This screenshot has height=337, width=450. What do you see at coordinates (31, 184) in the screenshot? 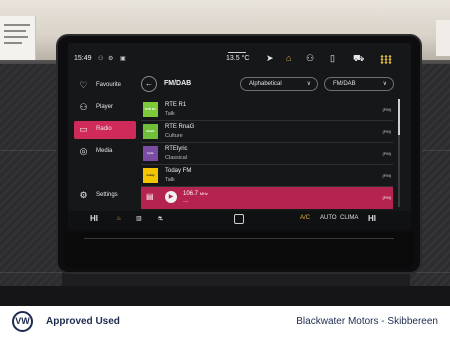
I see `dashboard-trim-left` at bounding box center [31, 184].